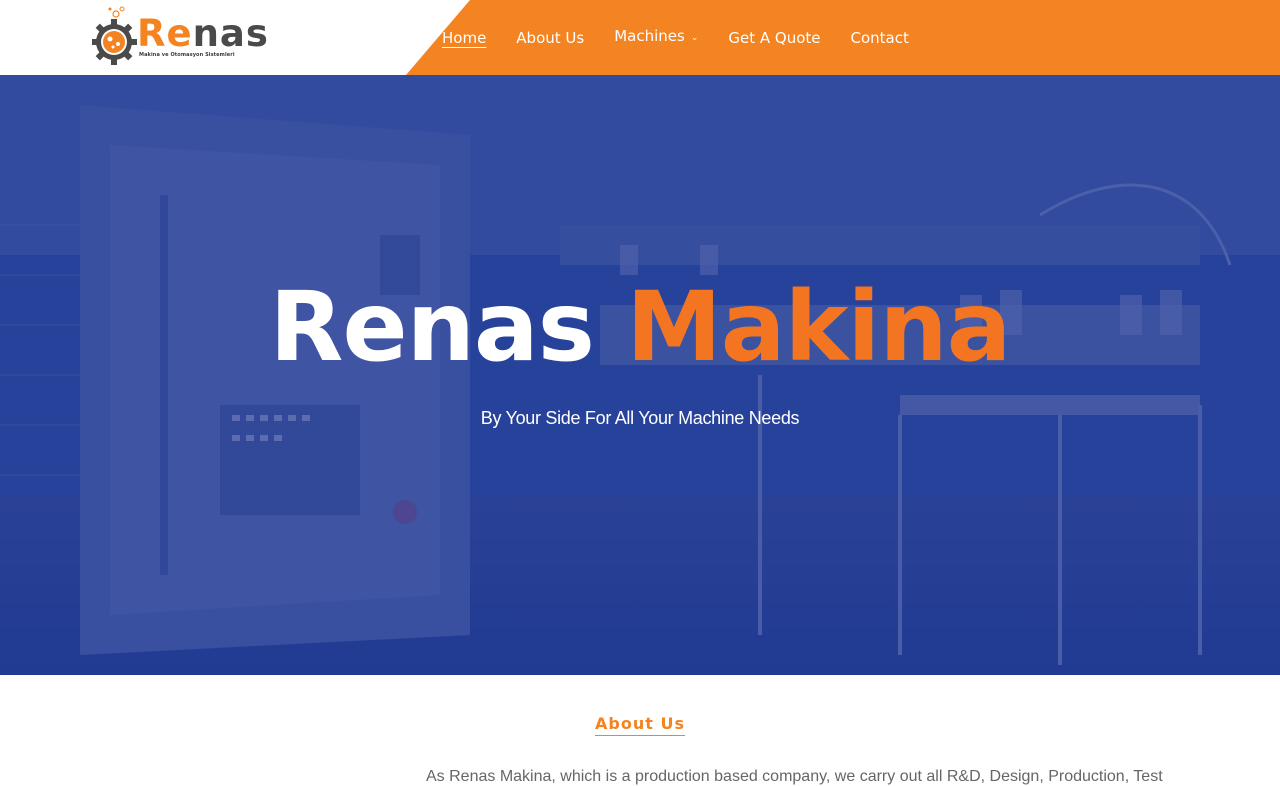 The height and width of the screenshot is (786, 1280). I want to click on nav-home-link: Home, so click(464, 38).